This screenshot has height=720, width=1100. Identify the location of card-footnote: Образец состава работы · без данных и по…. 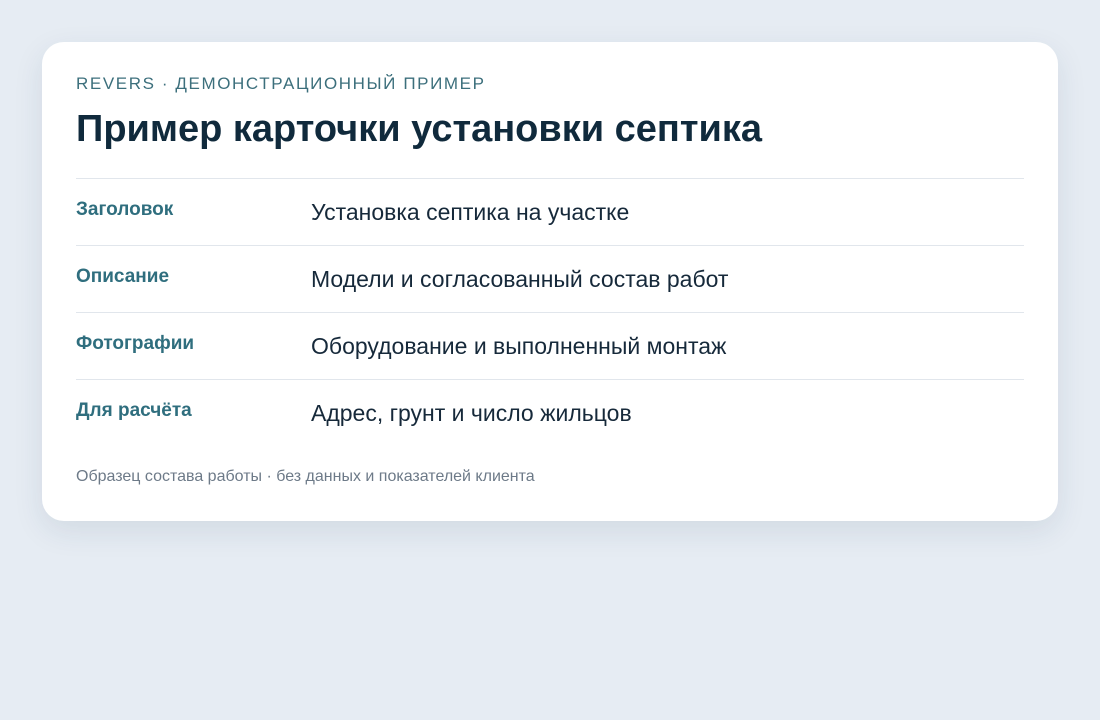
(305, 476).